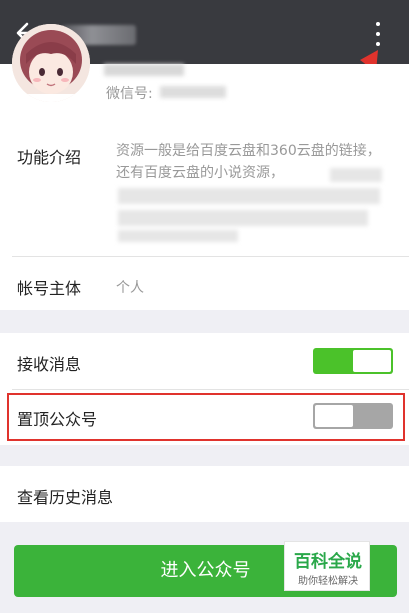 The height and width of the screenshot is (613, 409). I want to click on history-row: 查看历史消息, so click(204, 494).